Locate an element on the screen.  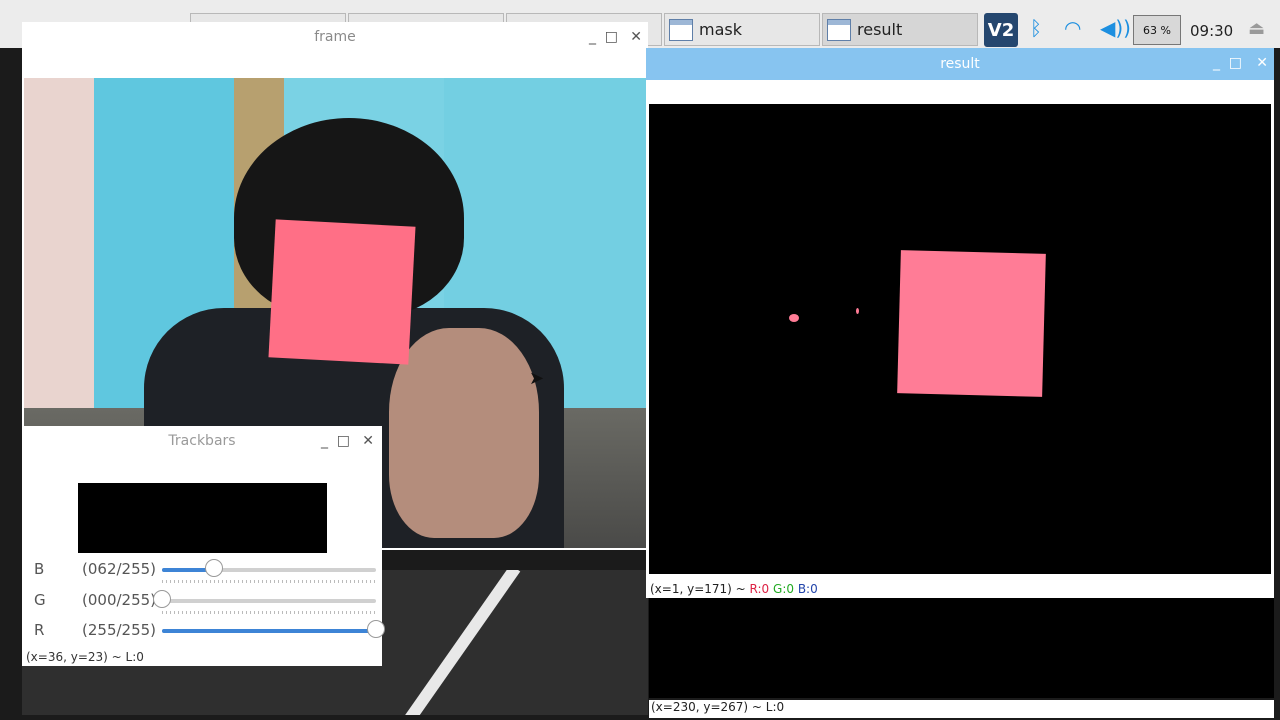
taskbar-tab-label: mask is located at coordinates (720, 29).